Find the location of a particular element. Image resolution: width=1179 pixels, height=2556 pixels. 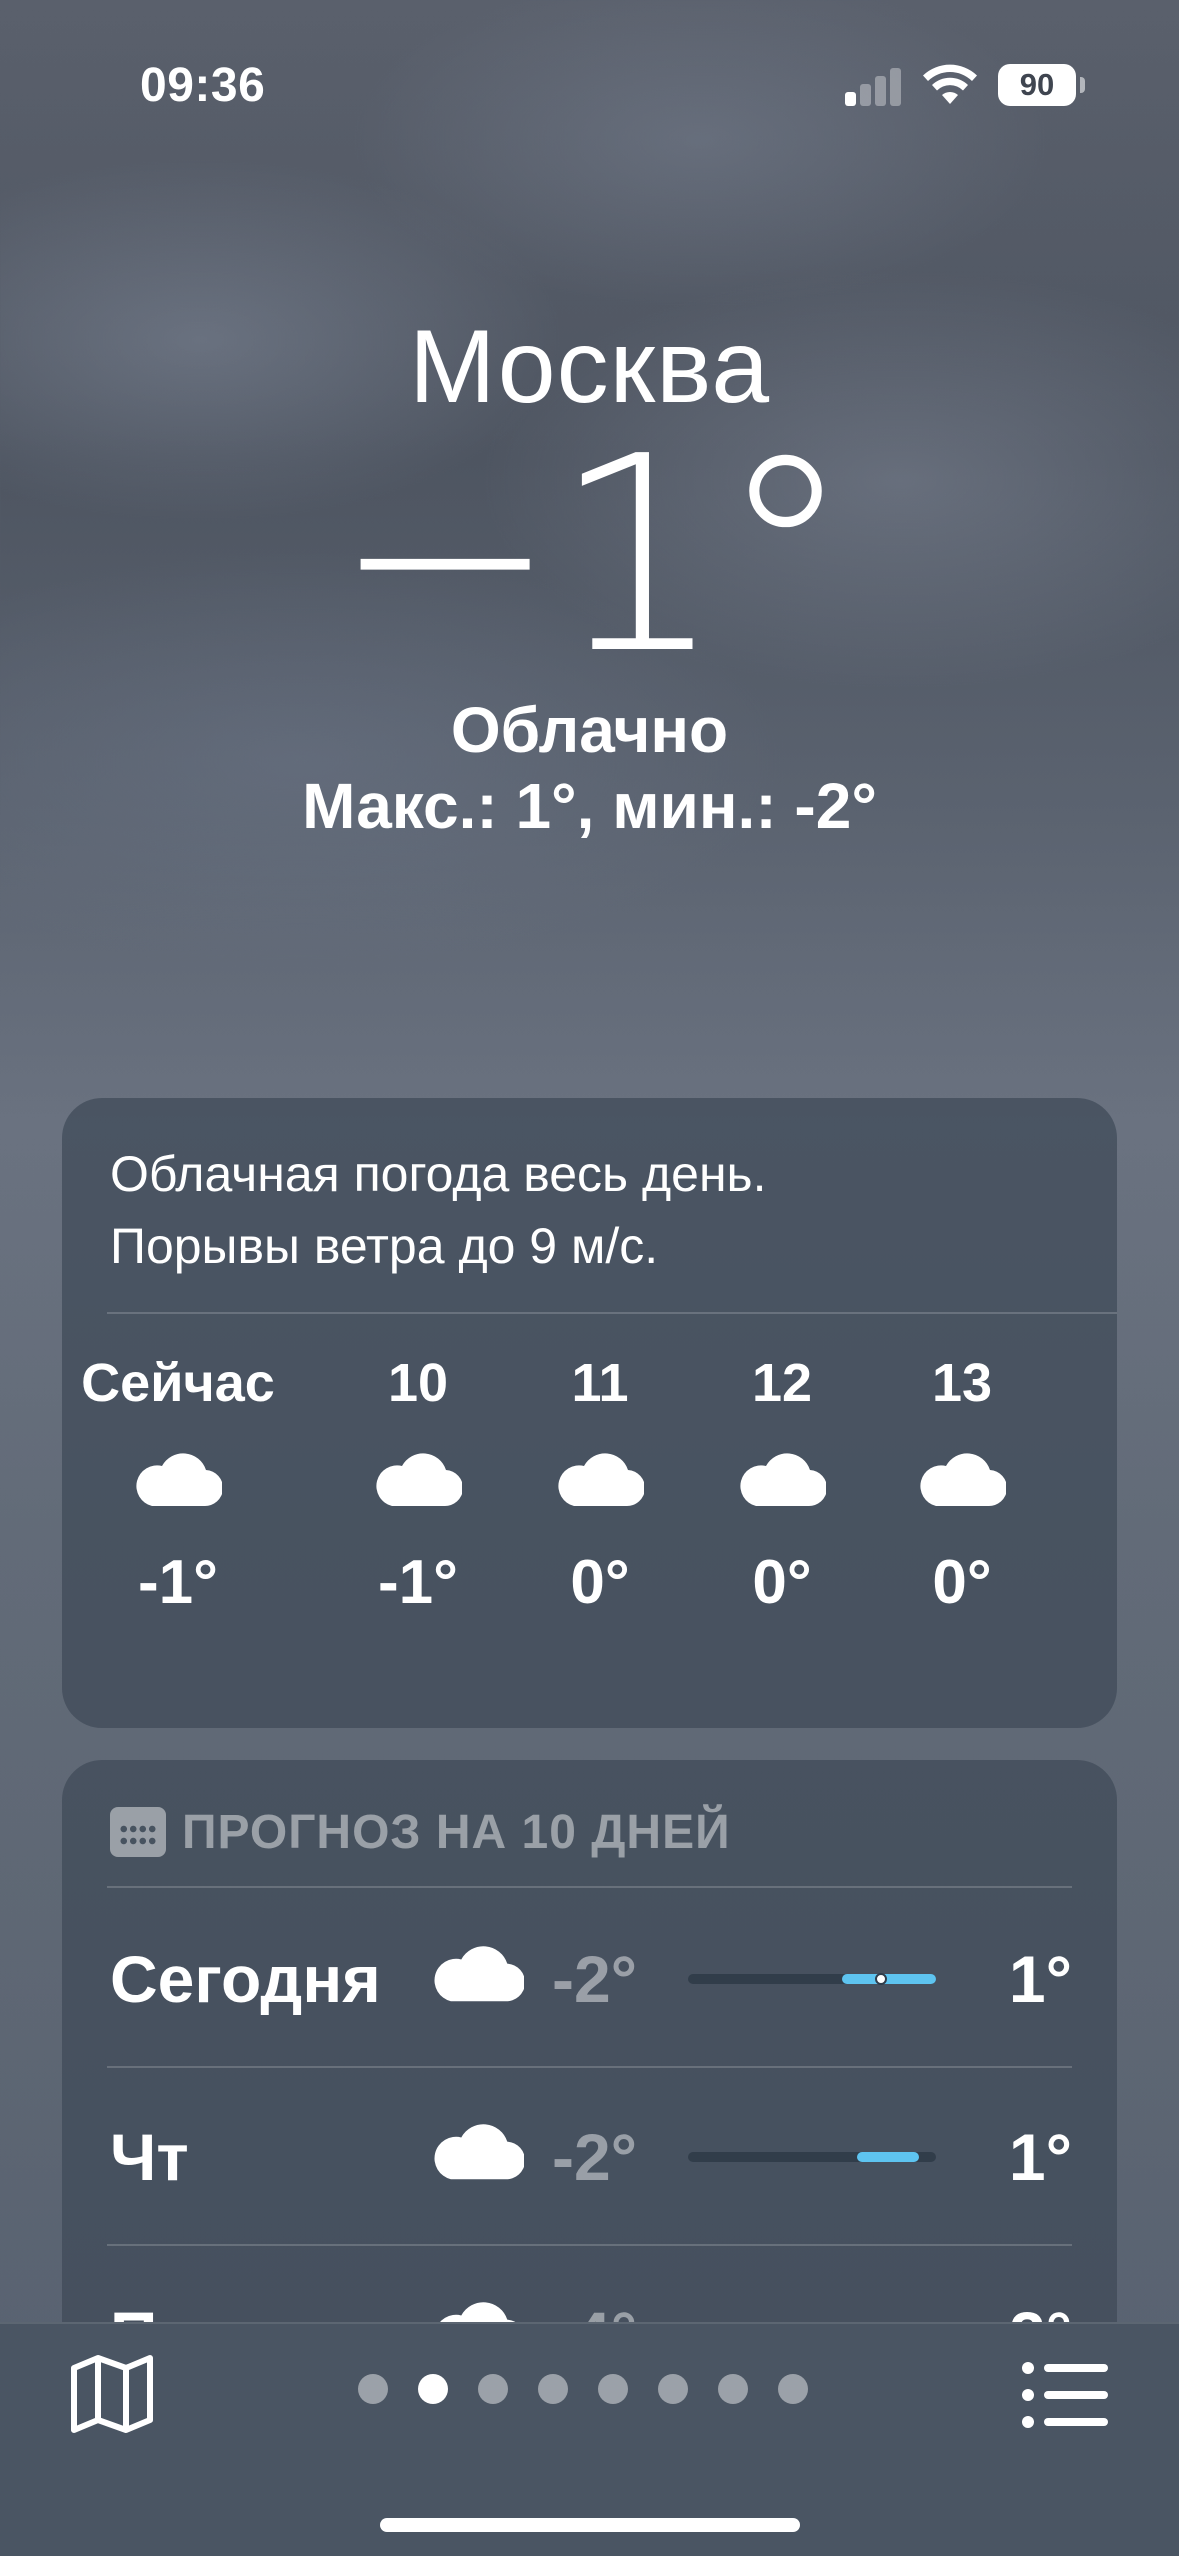

home-indicator is located at coordinates (590, 2525).